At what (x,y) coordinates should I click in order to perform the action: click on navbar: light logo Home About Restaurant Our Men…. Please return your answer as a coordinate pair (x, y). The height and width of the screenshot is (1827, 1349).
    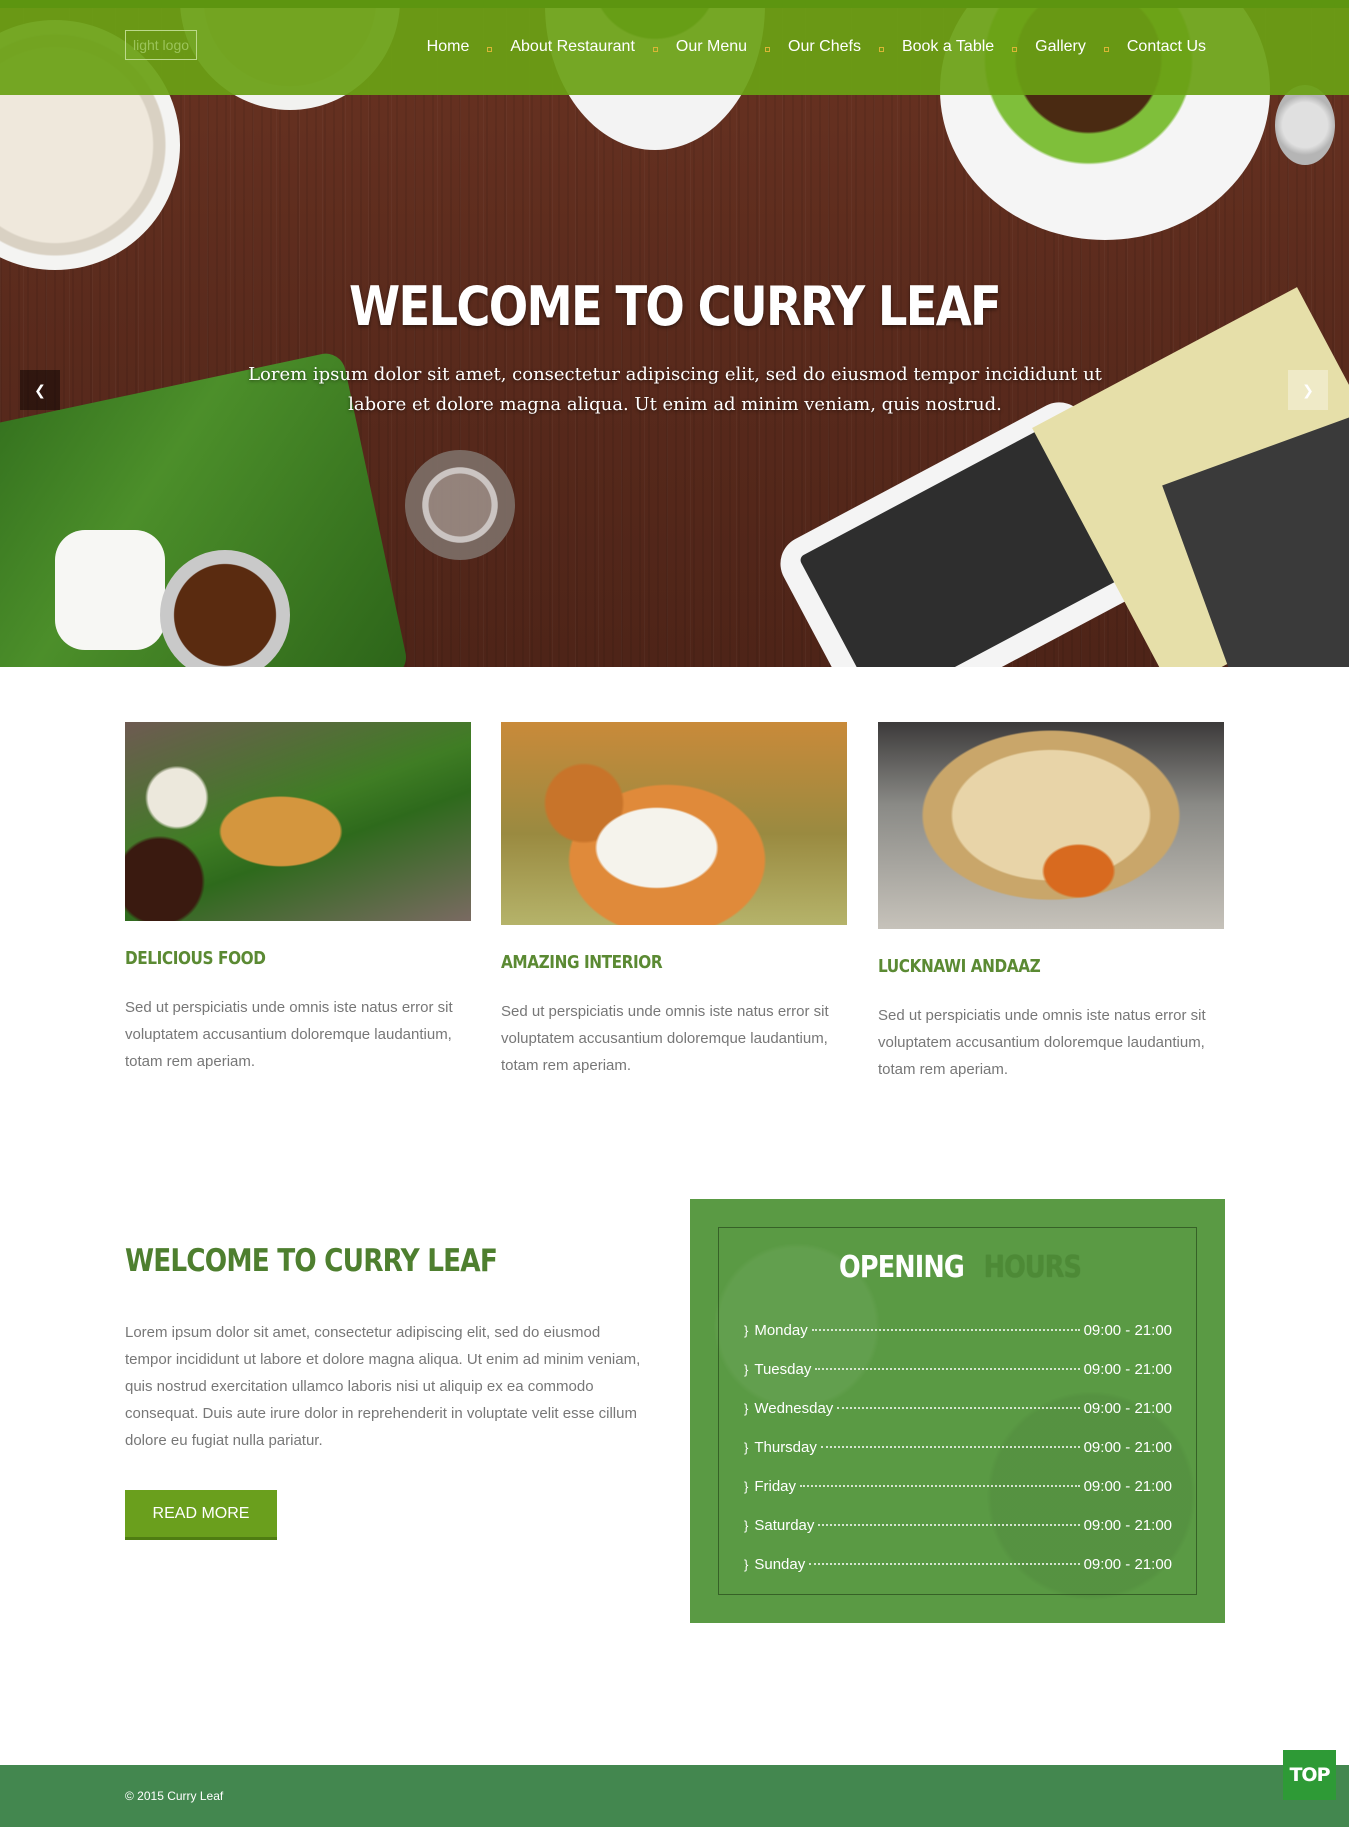
    Looking at the image, I should click on (674, 47).